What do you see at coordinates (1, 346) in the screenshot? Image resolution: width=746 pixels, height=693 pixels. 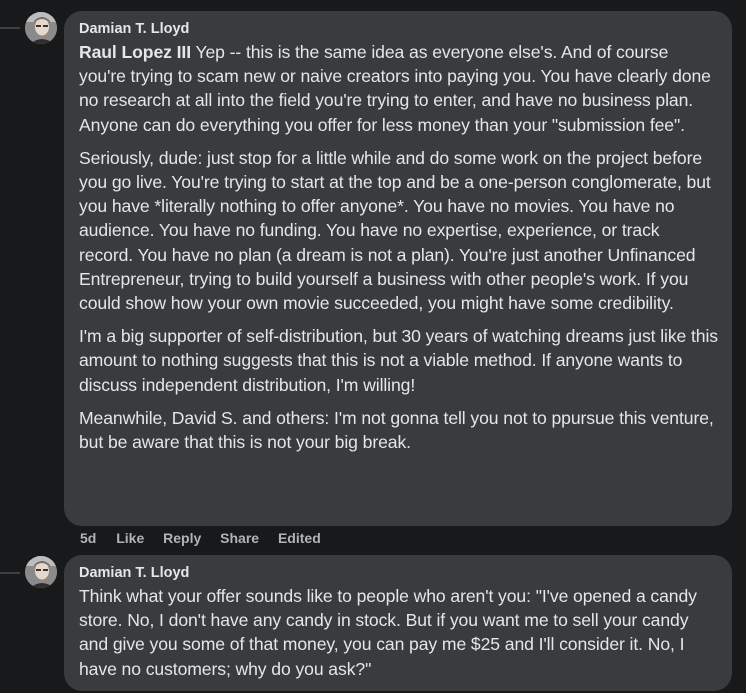 I see `thread-connector-line` at bounding box center [1, 346].